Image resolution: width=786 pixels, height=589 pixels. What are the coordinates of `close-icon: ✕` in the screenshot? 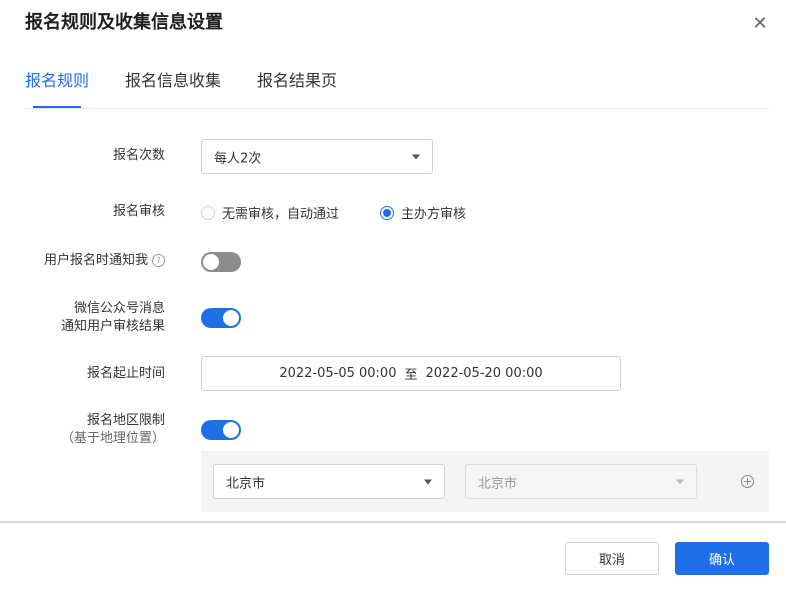 It's located at (760, 23).